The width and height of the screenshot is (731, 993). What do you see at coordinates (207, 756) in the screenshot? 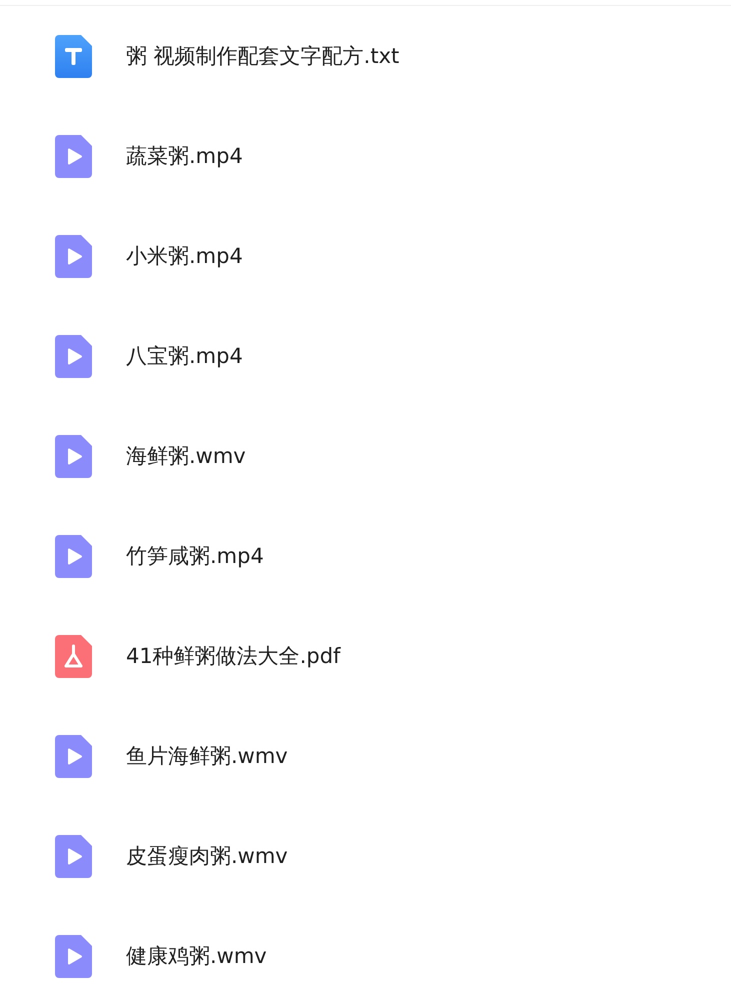
I see `file-name: 鱼片海鲜粥.wmv` at bounding box center [207, 756].